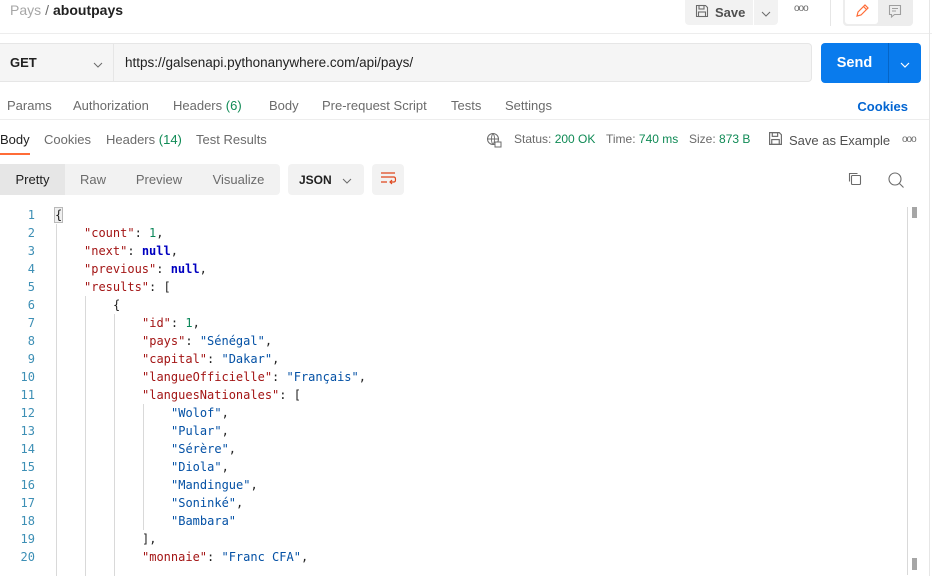 The height and width of the screenshot is (576, 932). I want to click on tab-pre-request-script: Pre-request Script, so click(374, 105).